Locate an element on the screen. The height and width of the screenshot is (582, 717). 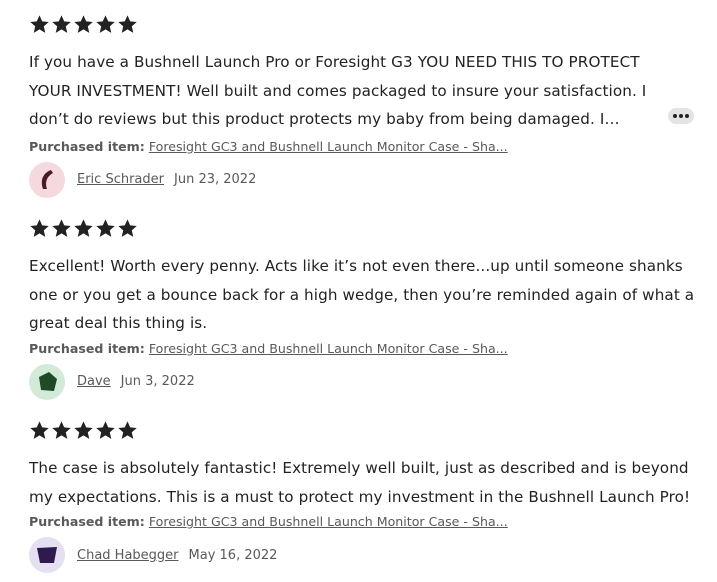
review-date: Jun 23, 2022 is located at coordinates (215, 179).